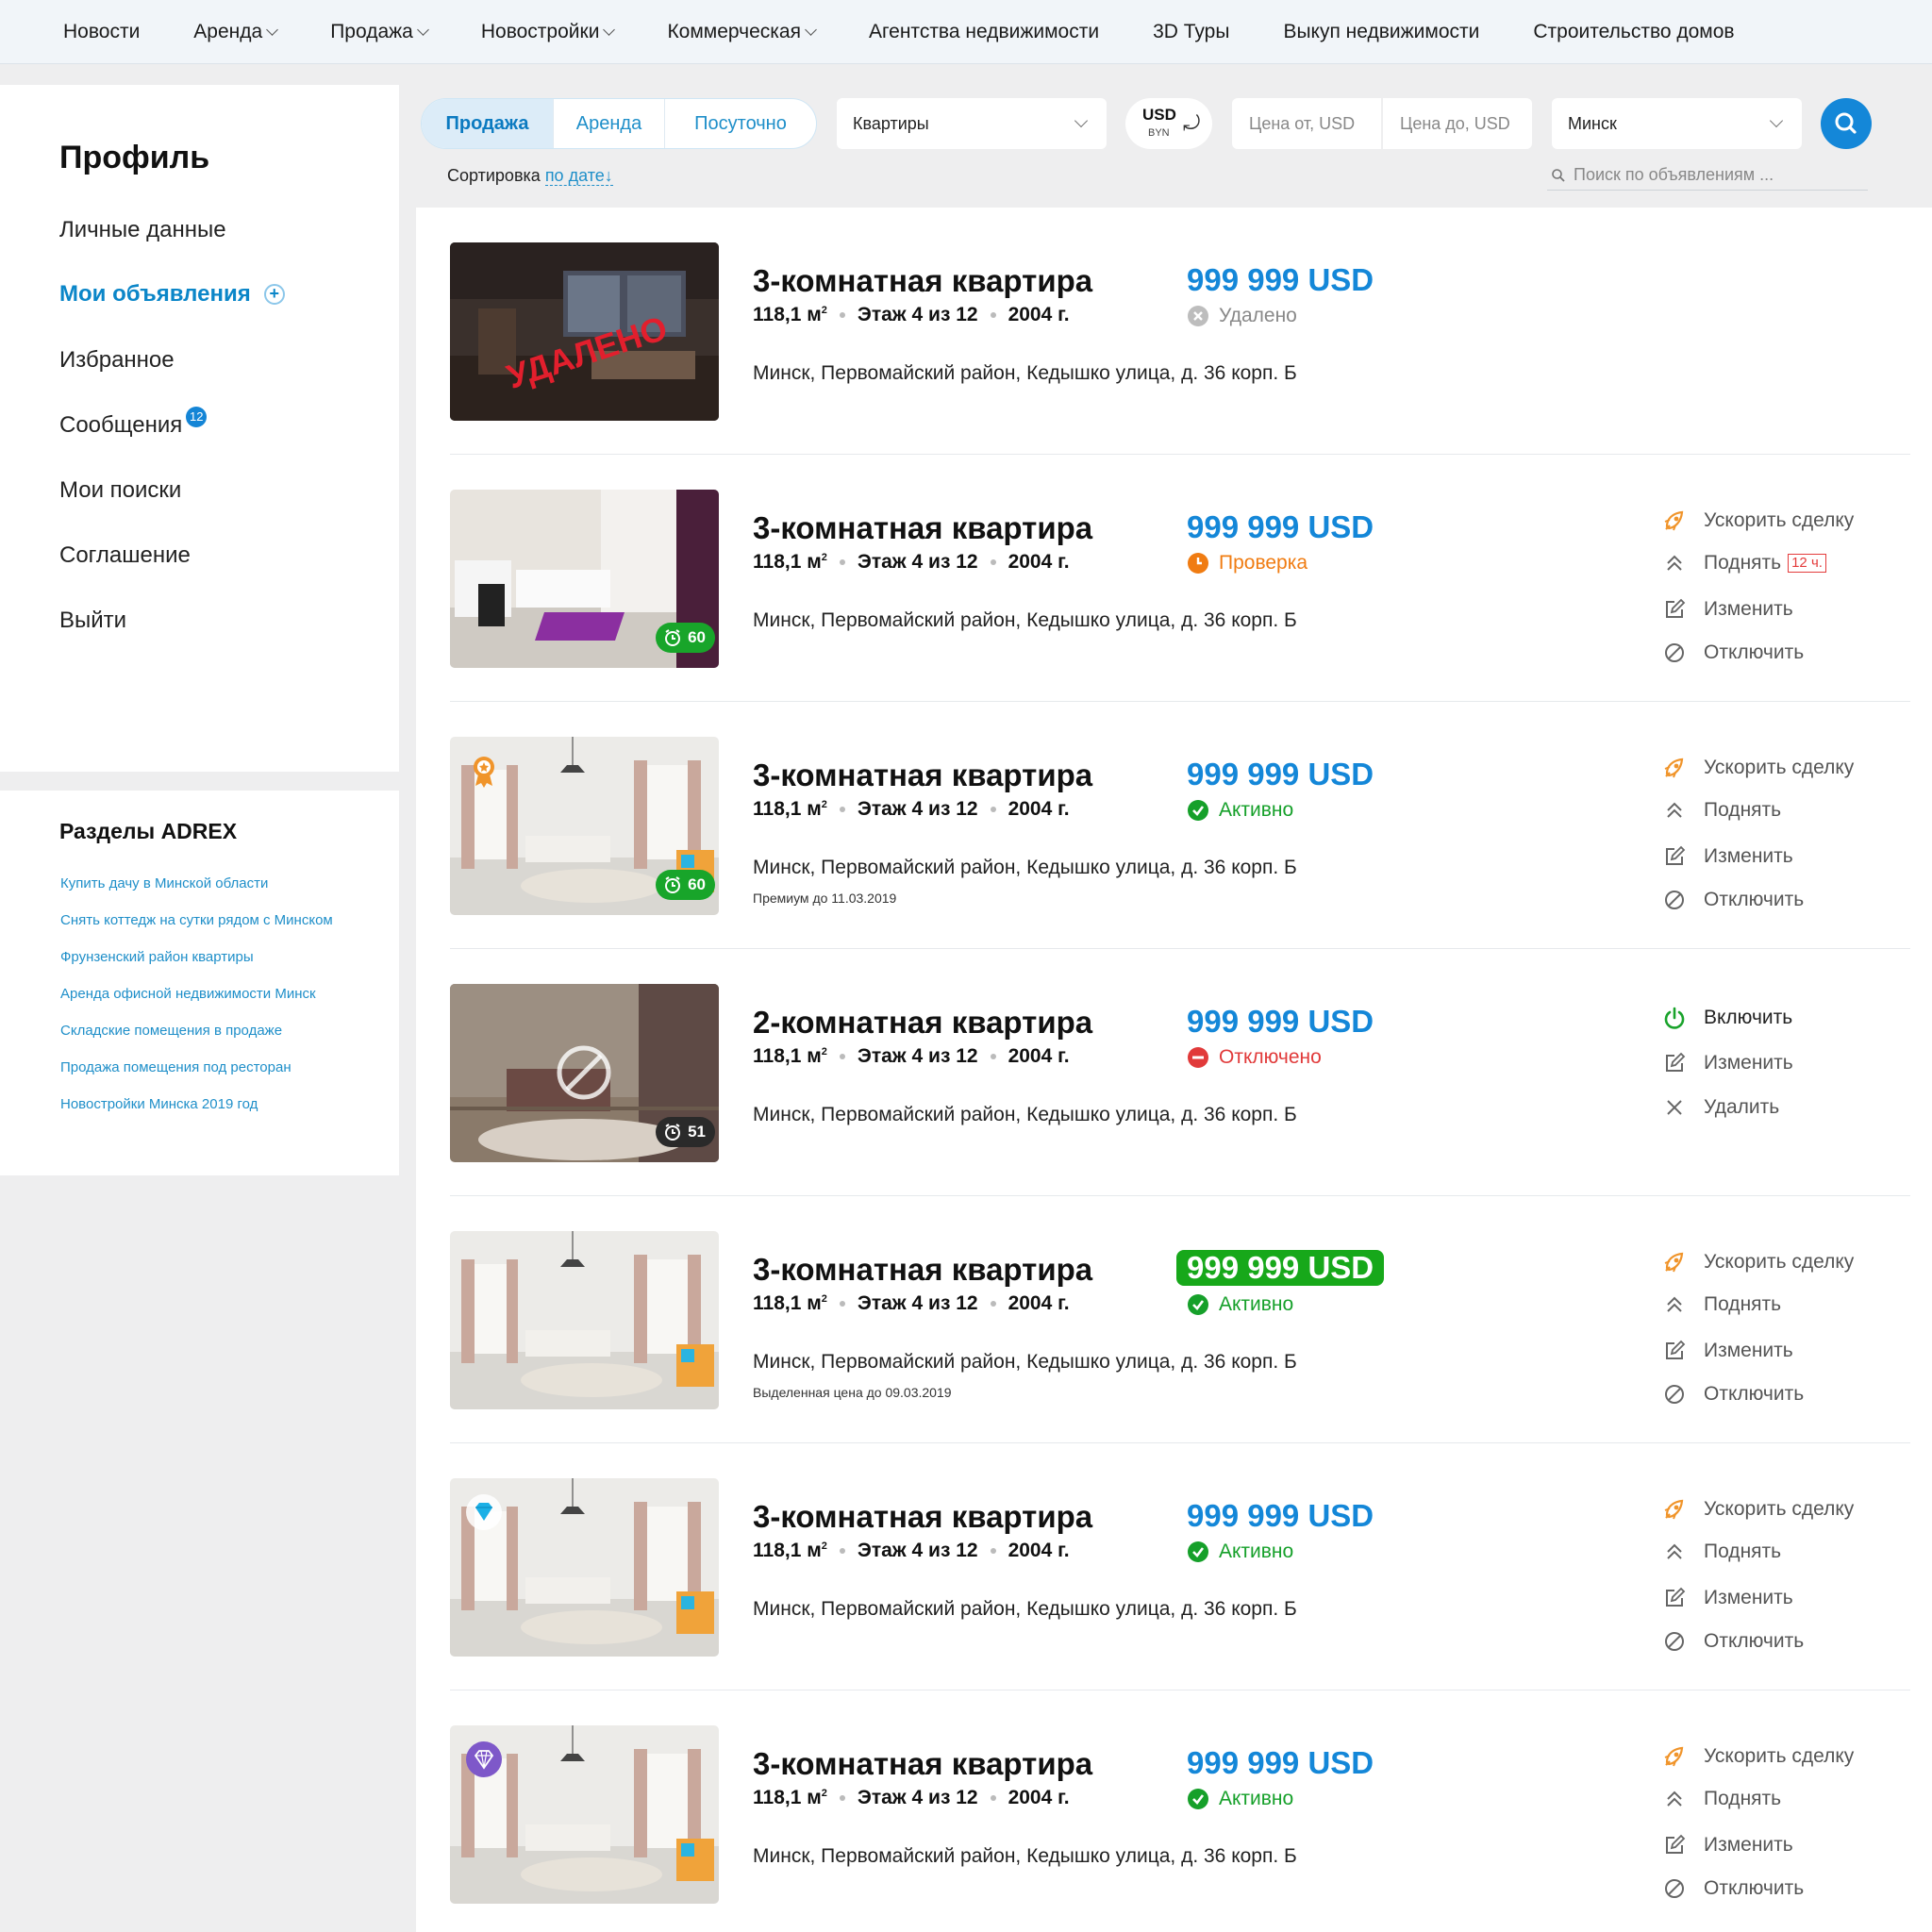 This screenshot has width=1932, height=1932. What do you see at coordinates (610, 123) in the screenshot?
I see `tab-deal-1: Аренда` at bounding box center [610, 123].